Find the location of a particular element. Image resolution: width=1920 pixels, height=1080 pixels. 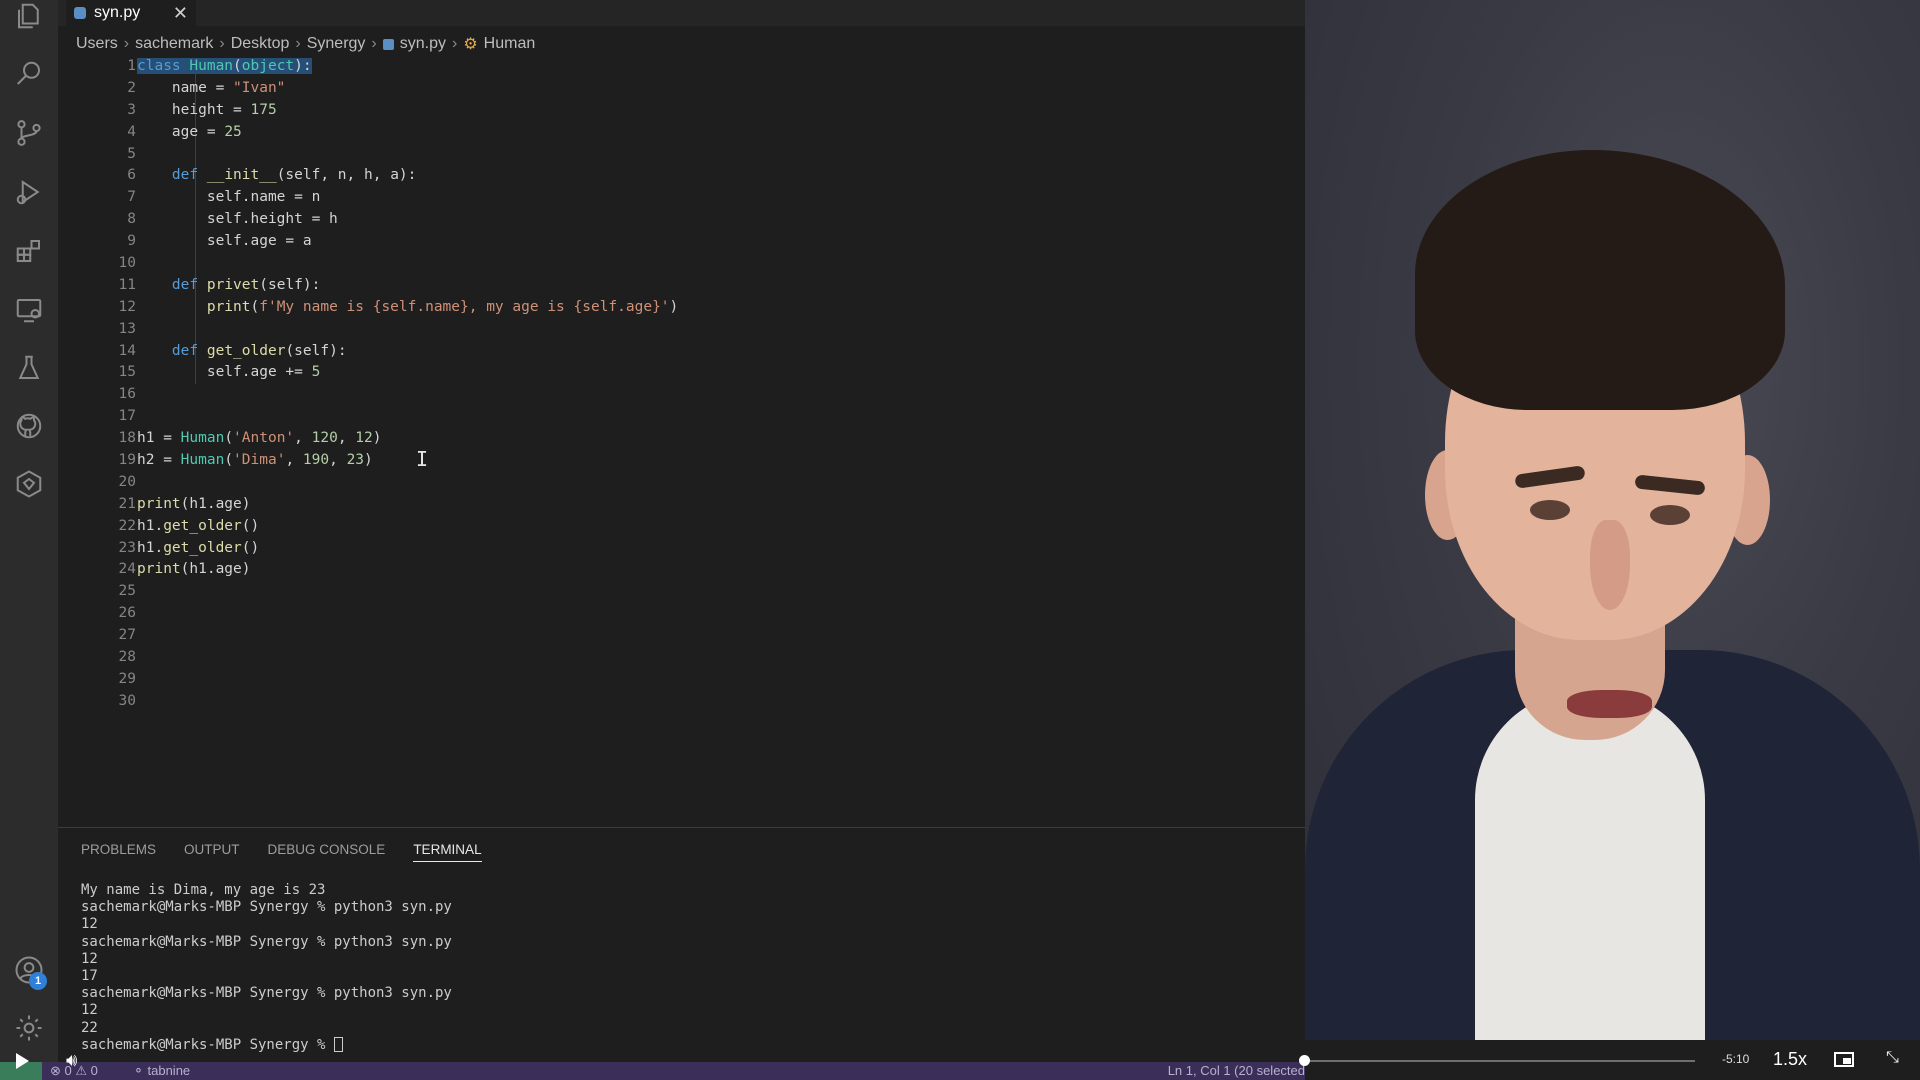

code-text: age = 25 is located at coordinates (189, 133).